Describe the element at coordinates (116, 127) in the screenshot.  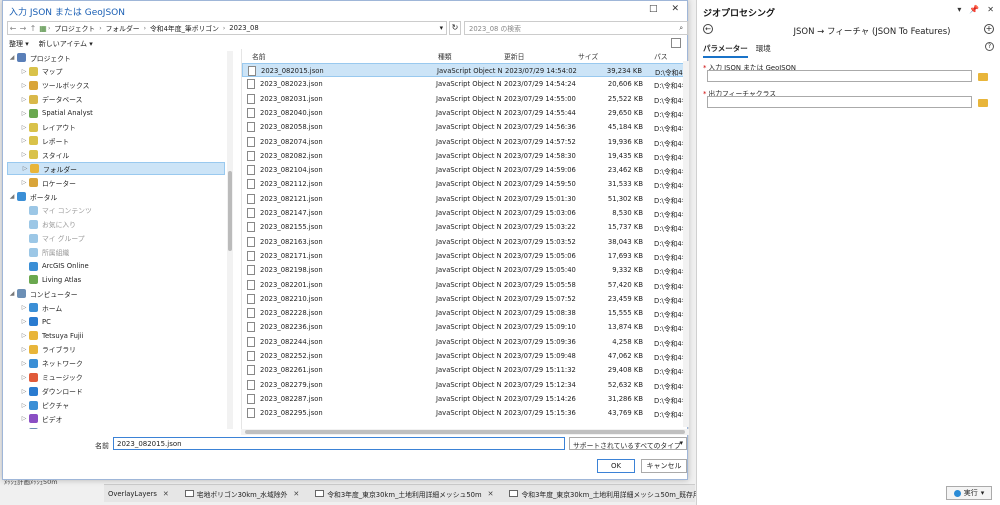
I see `tree-item: ▷ レイアウト` at that location.